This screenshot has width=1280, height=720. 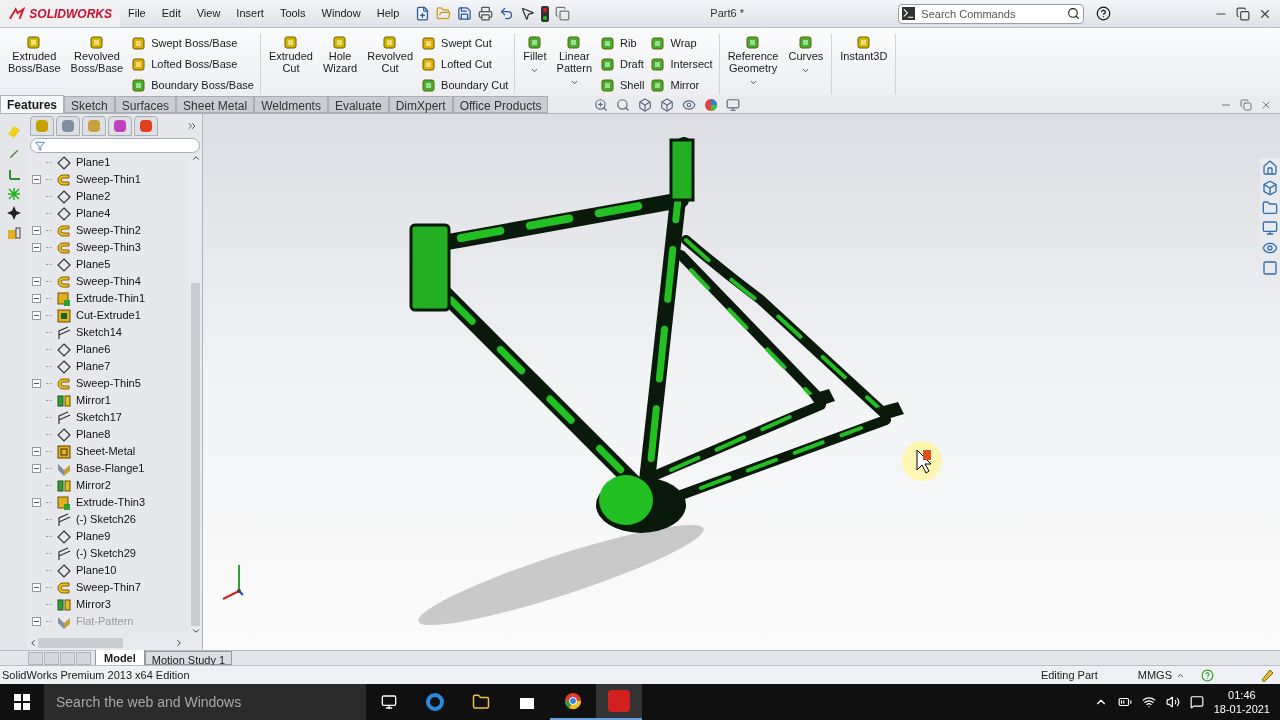 I want to click on ribbon-button: Hole Wizard, so click(x=340, y=54).